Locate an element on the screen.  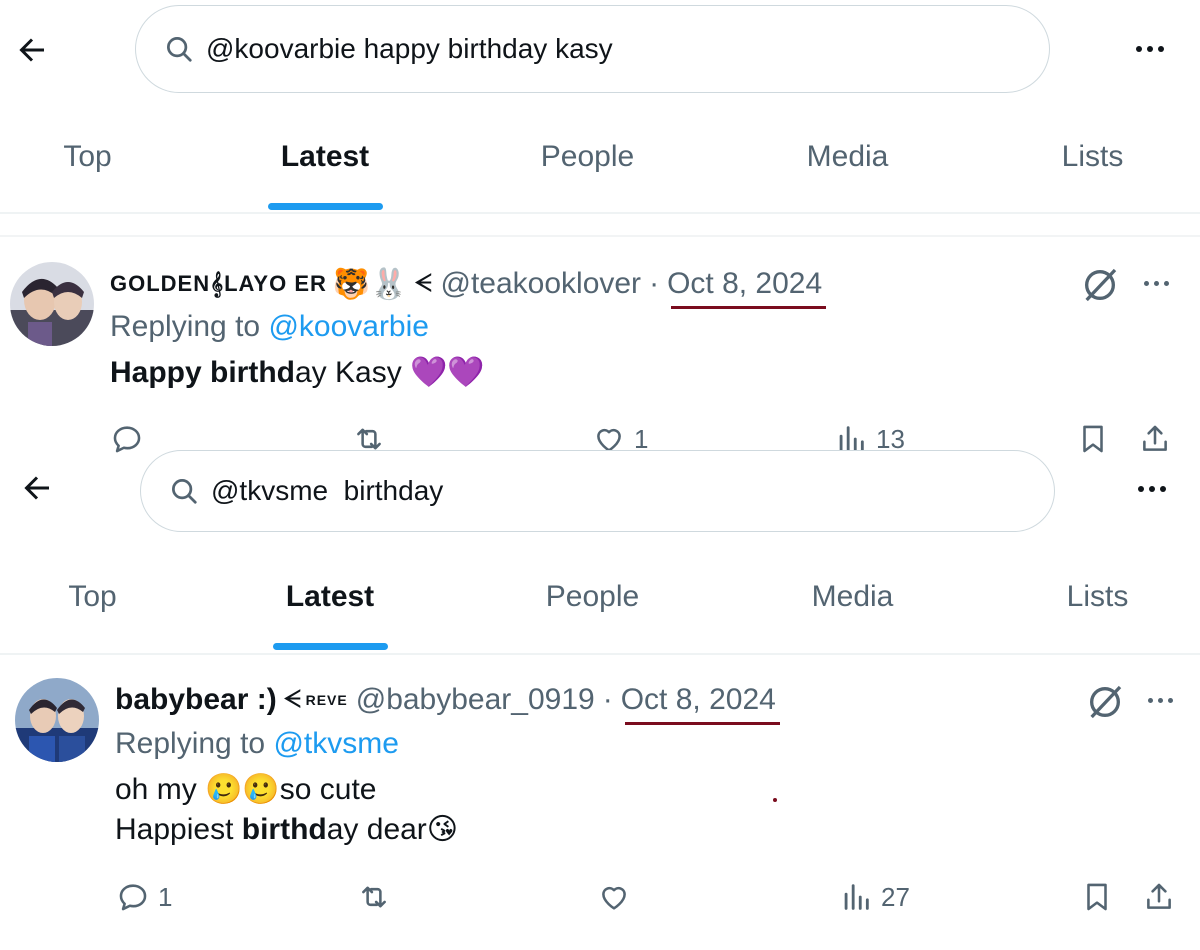
tweet-text: oh my 🥲🥲so cute Happiest birthday dear😘 is located at coordinates (286, 810).